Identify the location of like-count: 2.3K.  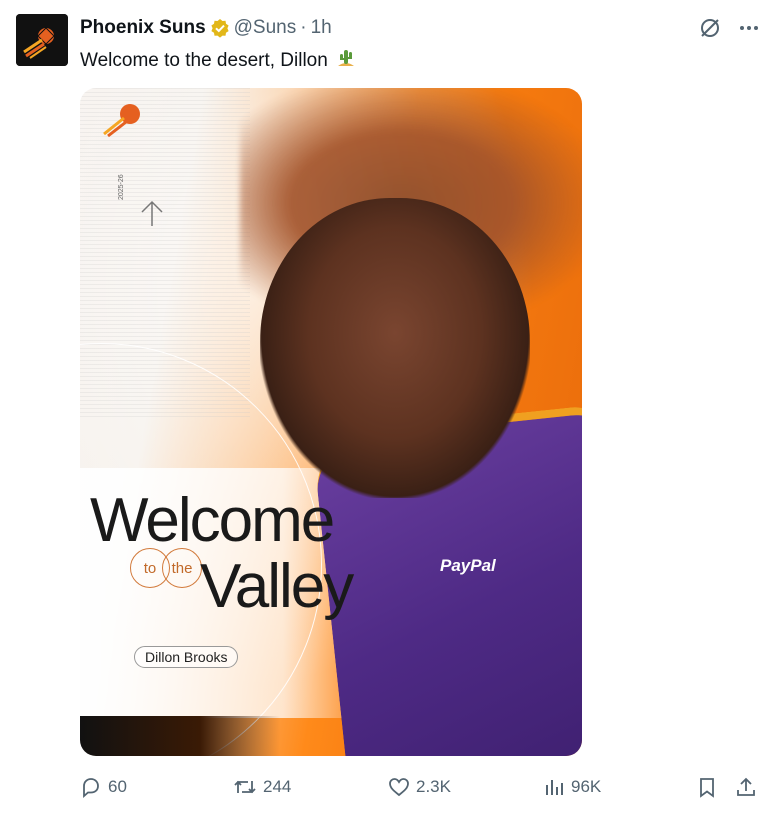
(433, 786).